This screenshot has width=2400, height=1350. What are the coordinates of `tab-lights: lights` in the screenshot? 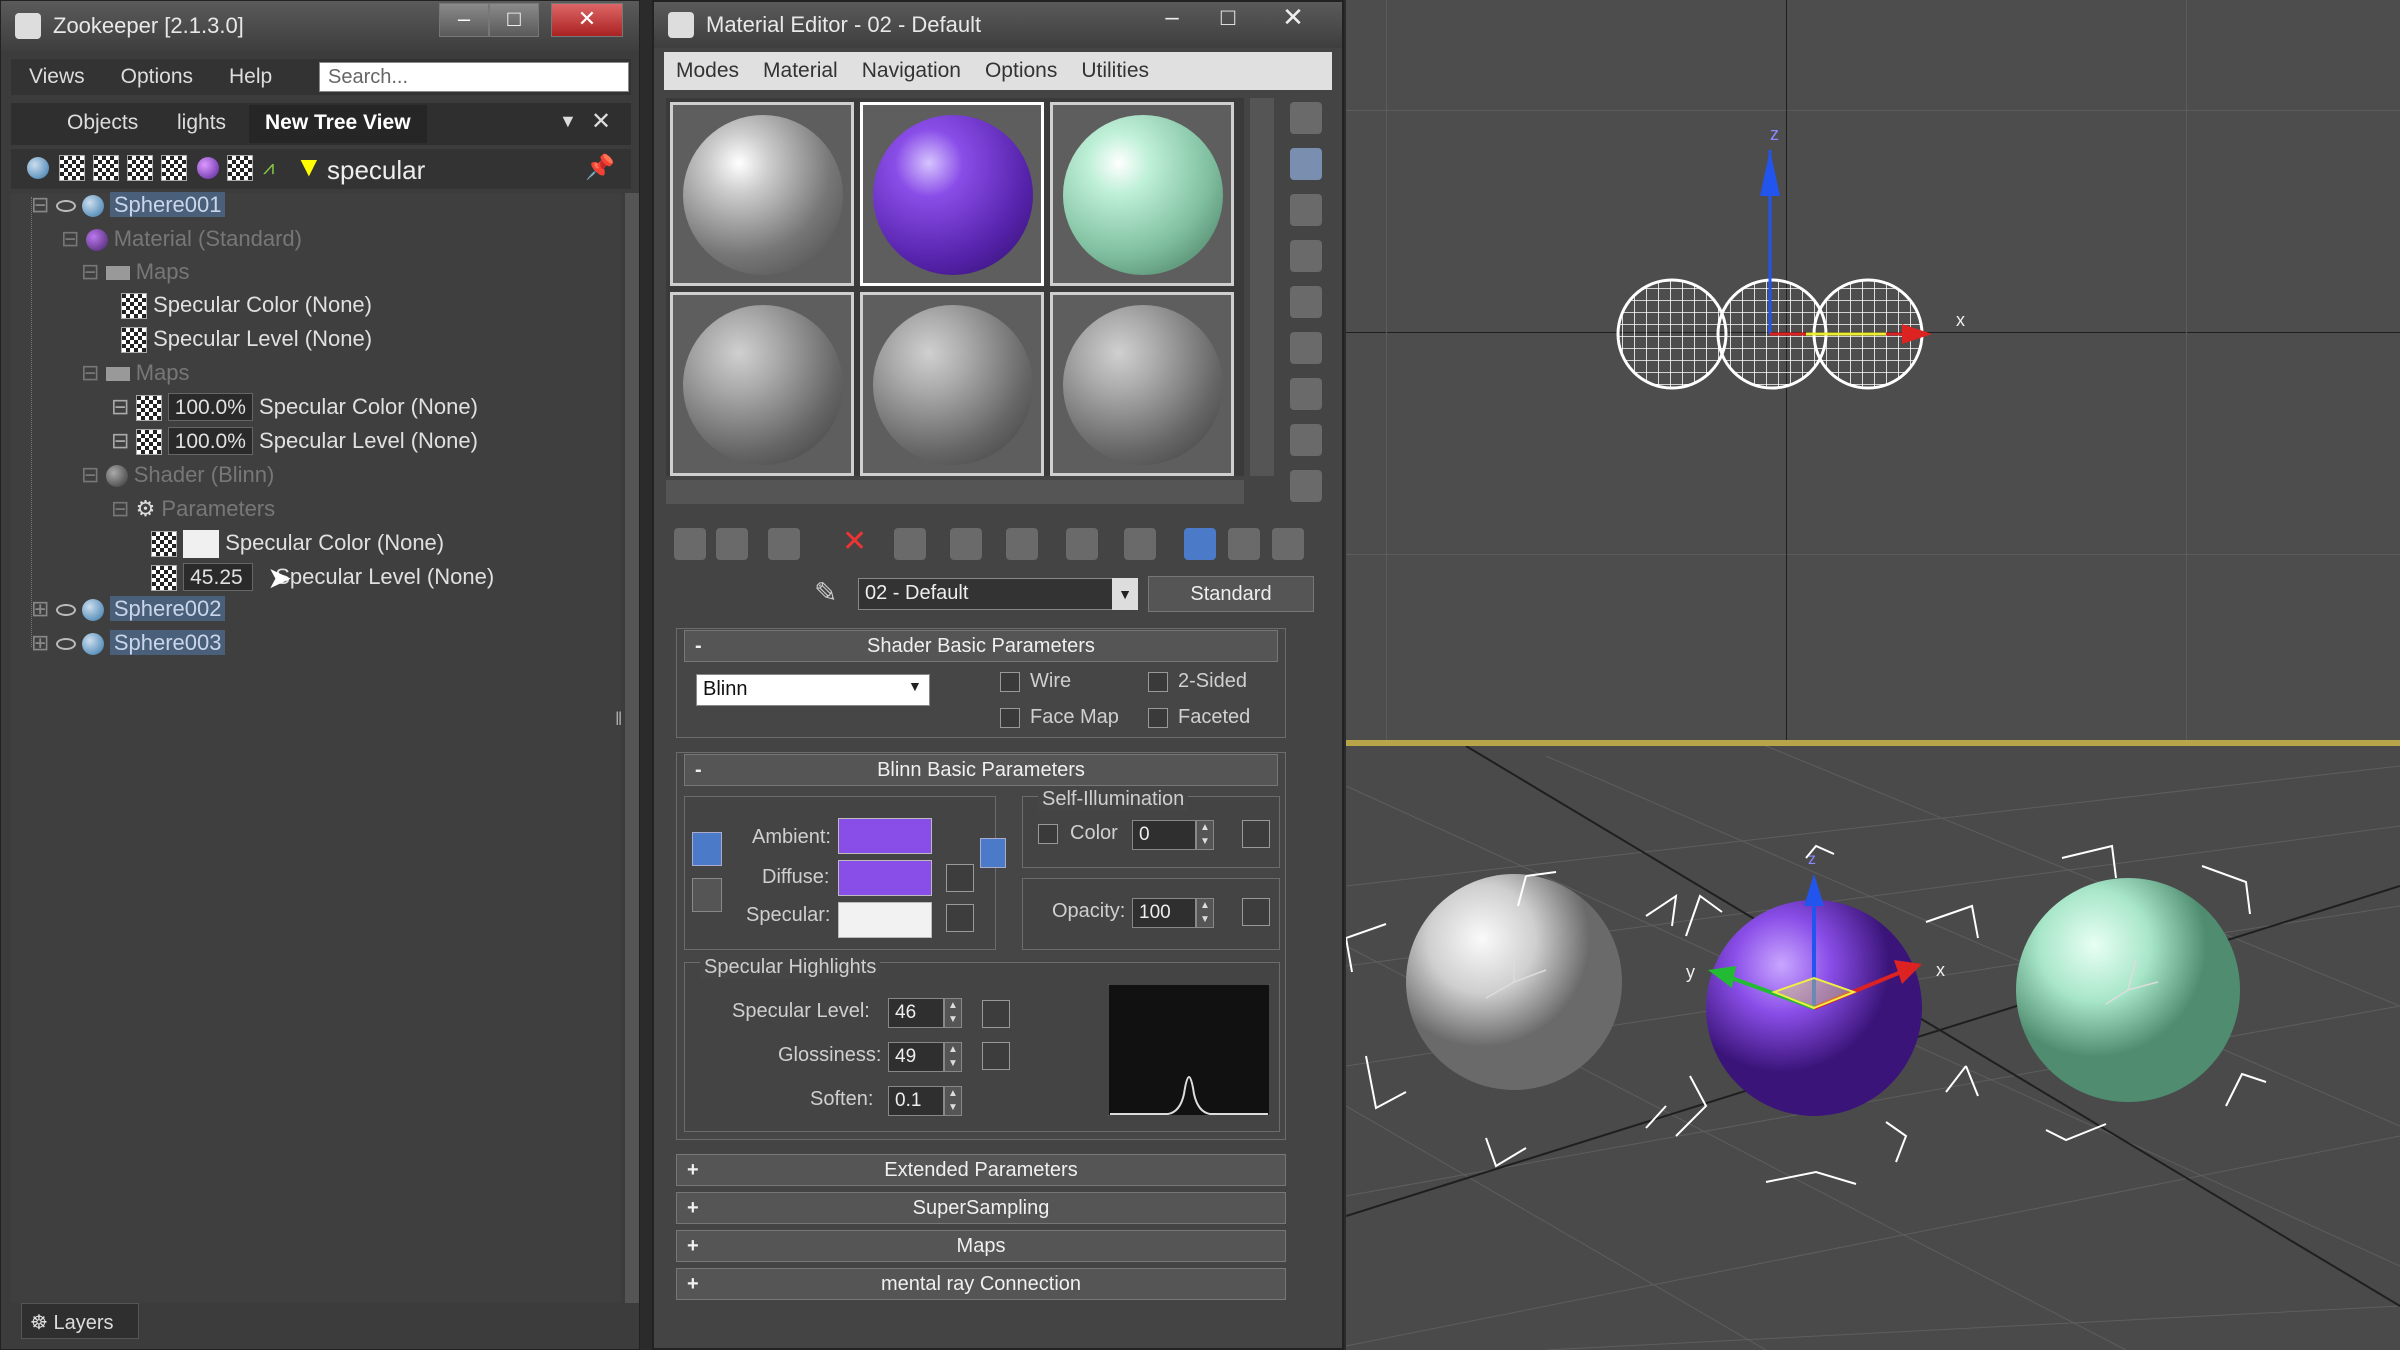 It's located at (201, 124).